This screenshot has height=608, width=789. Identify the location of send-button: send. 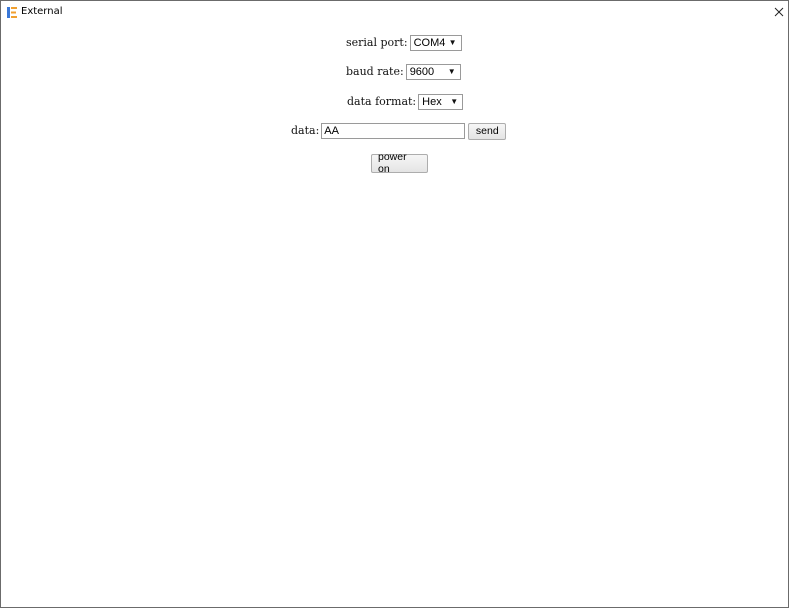
(487, 131).